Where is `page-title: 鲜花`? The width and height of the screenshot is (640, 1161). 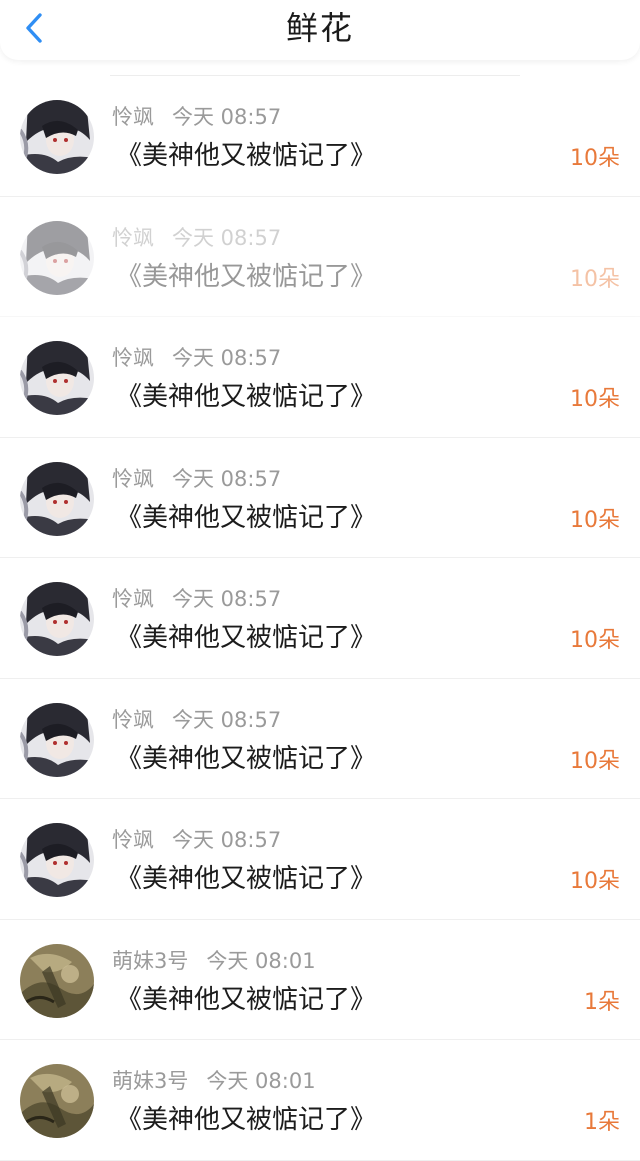 page-title: 鲜花 is located at coordinates (319, 28).